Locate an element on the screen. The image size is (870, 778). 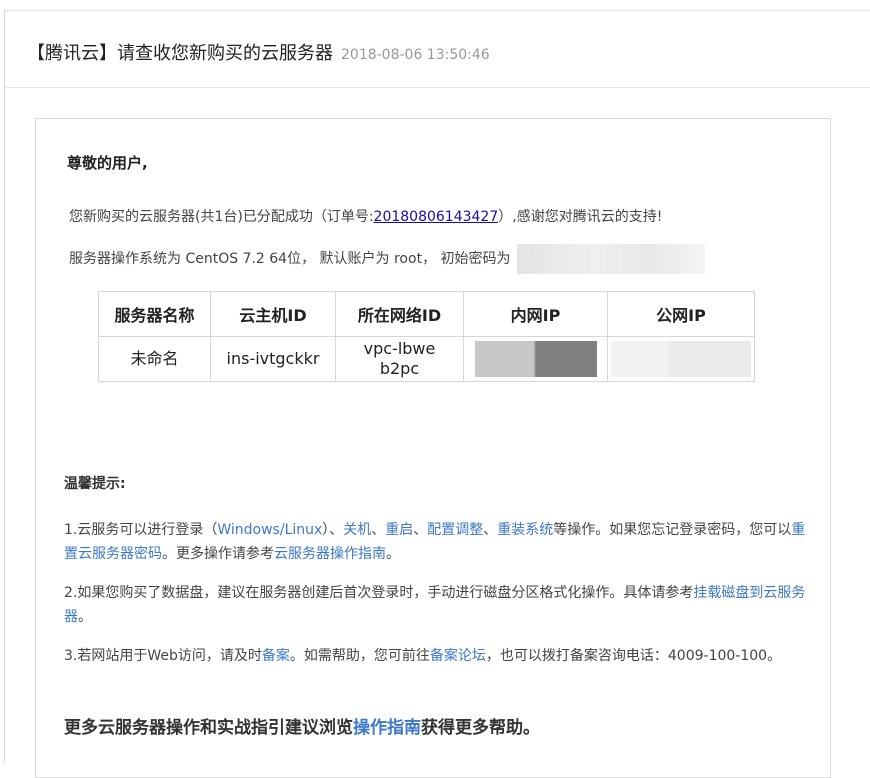
table-header-row: 服务器名称 云主机ID 所在网络ID 内网IP 公网IP is located at coordinates (426, 314).